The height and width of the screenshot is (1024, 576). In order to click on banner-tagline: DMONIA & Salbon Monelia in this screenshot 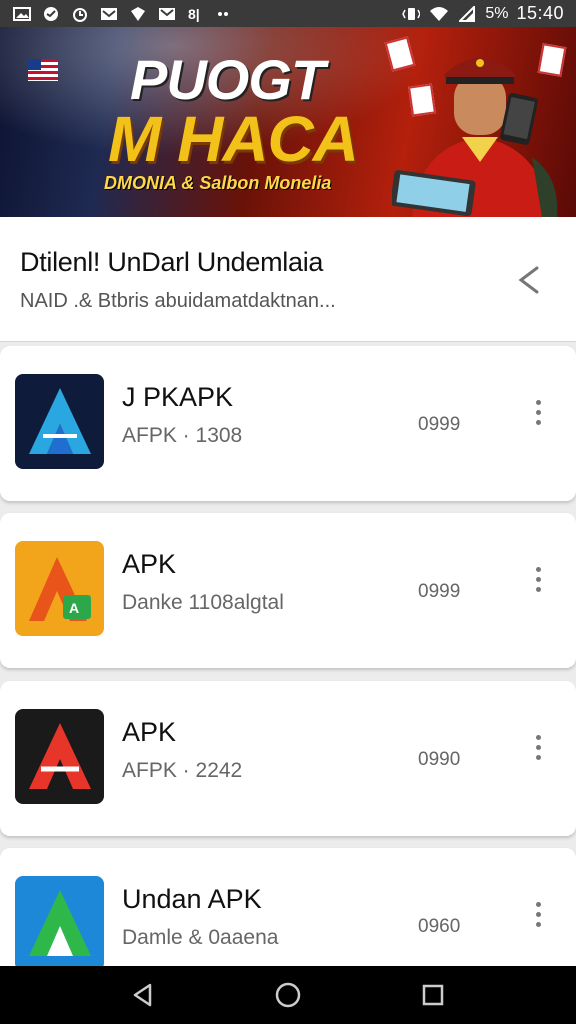, I will do `click(218, 183)`.